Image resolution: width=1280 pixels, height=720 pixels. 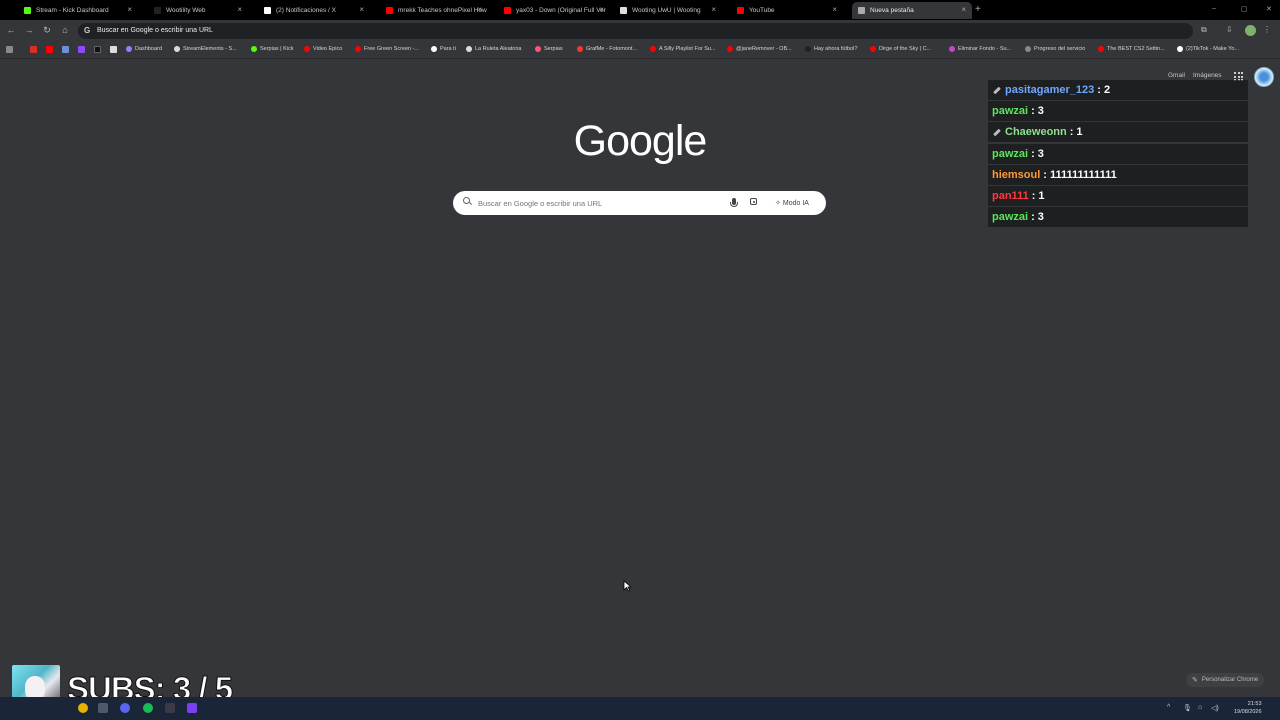 I want to click on address-bar: G Buscar en Google o escribir una URL, so click(x=635, y=31).